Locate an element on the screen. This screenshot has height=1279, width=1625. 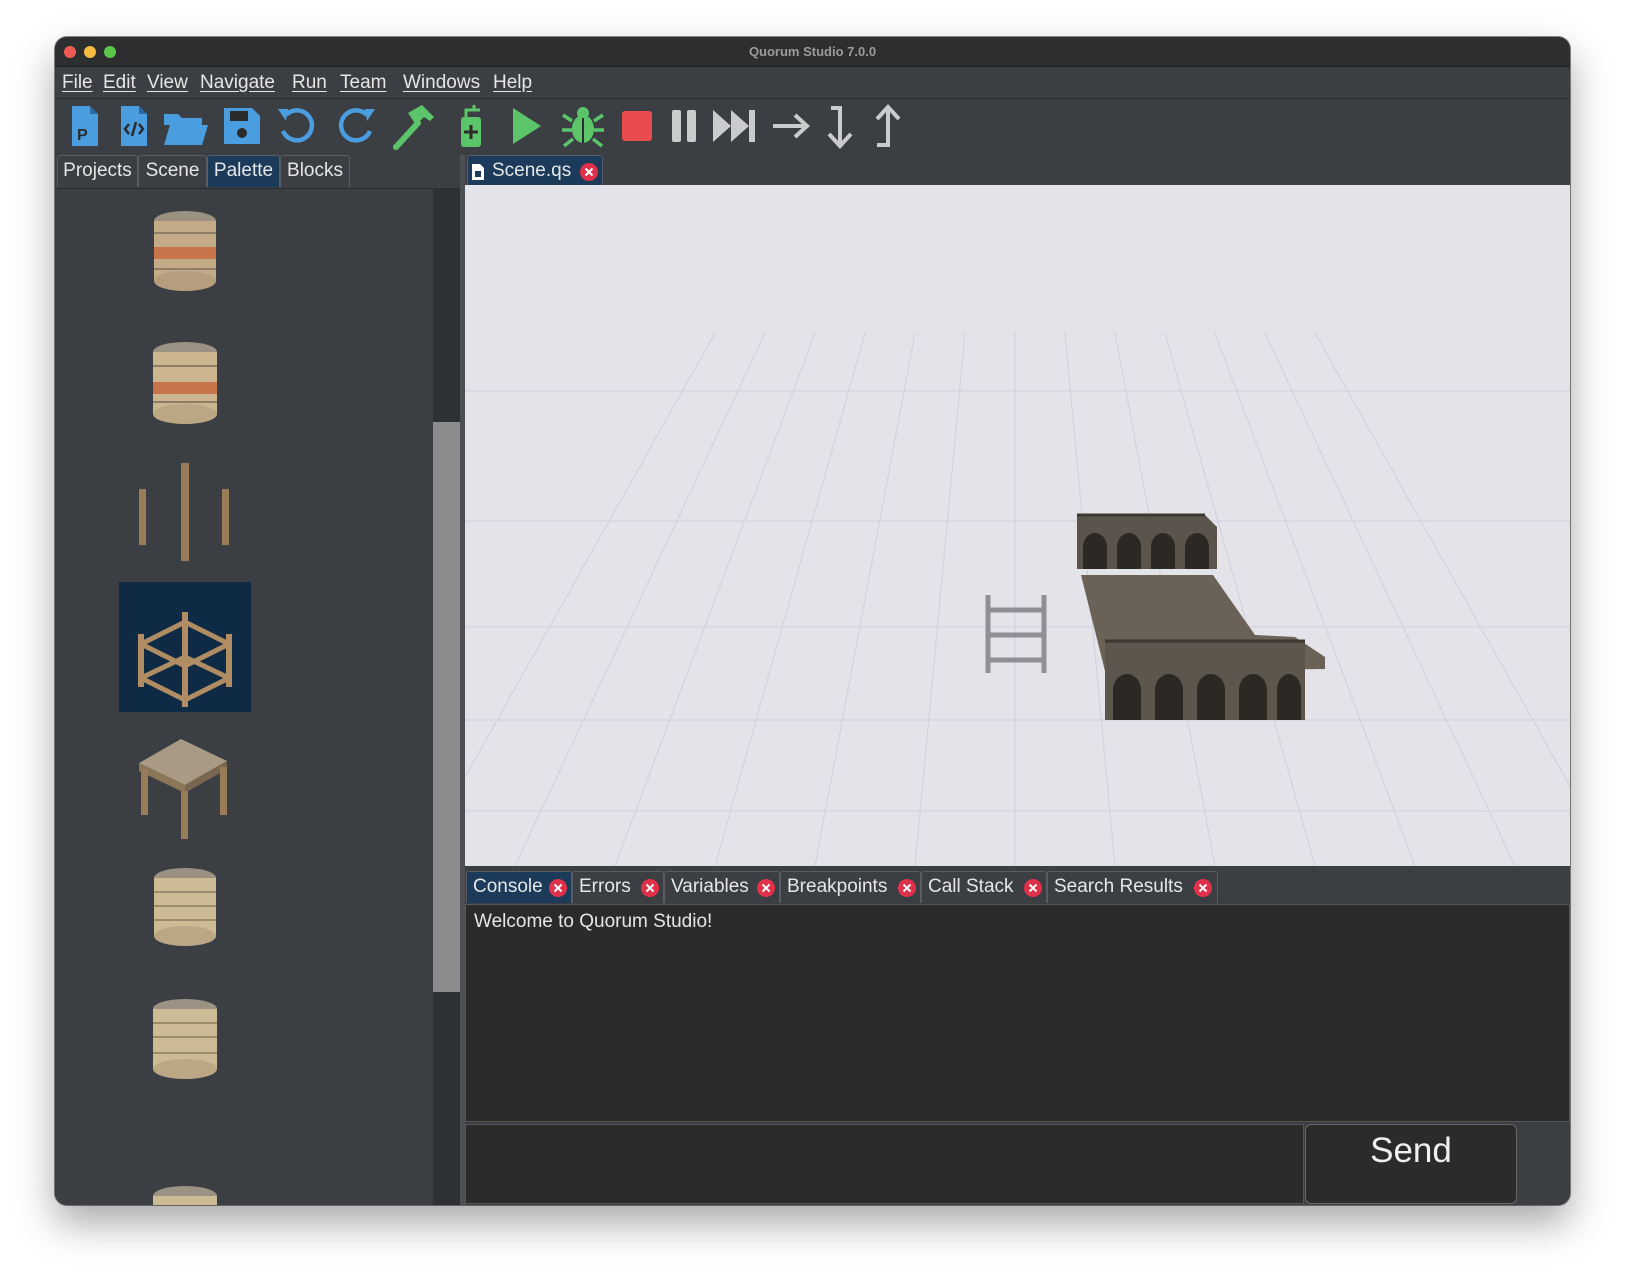
palette-item-wooden-table is located at coordinates (185, 778).